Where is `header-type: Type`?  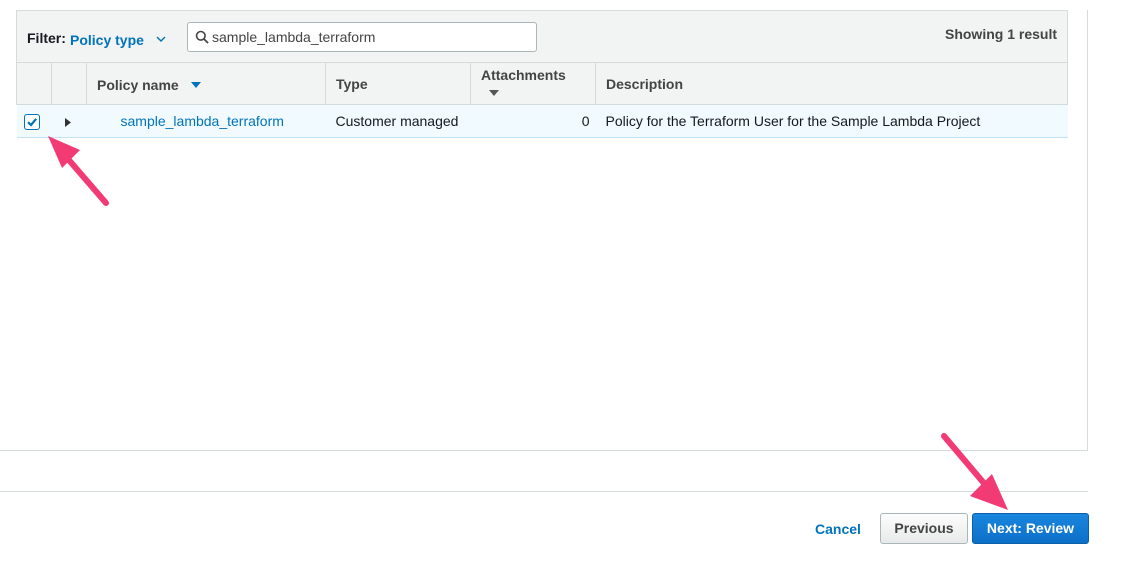
header-type: Type is located at coordinates (398, 83).